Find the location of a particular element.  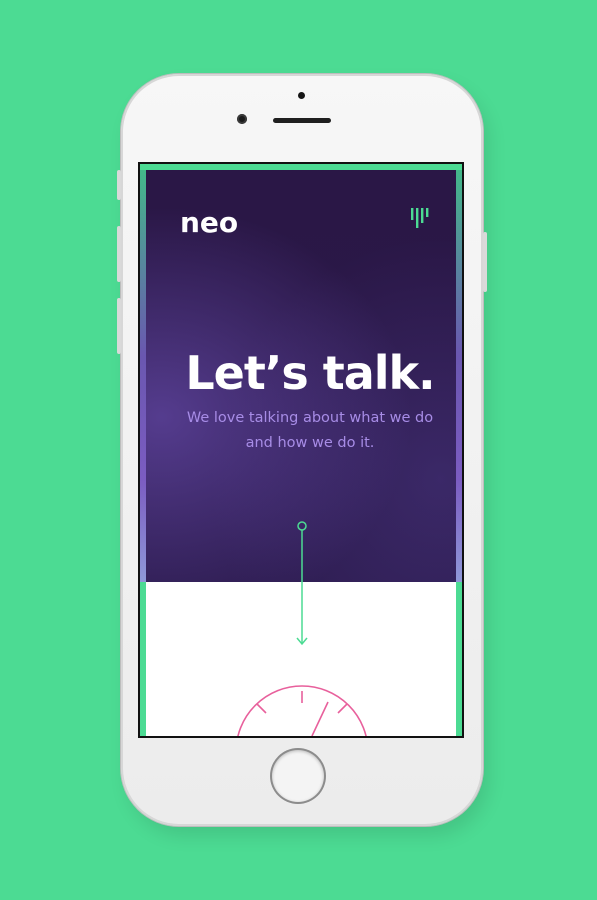

volume-down-button is located at coordinates (119, 326).